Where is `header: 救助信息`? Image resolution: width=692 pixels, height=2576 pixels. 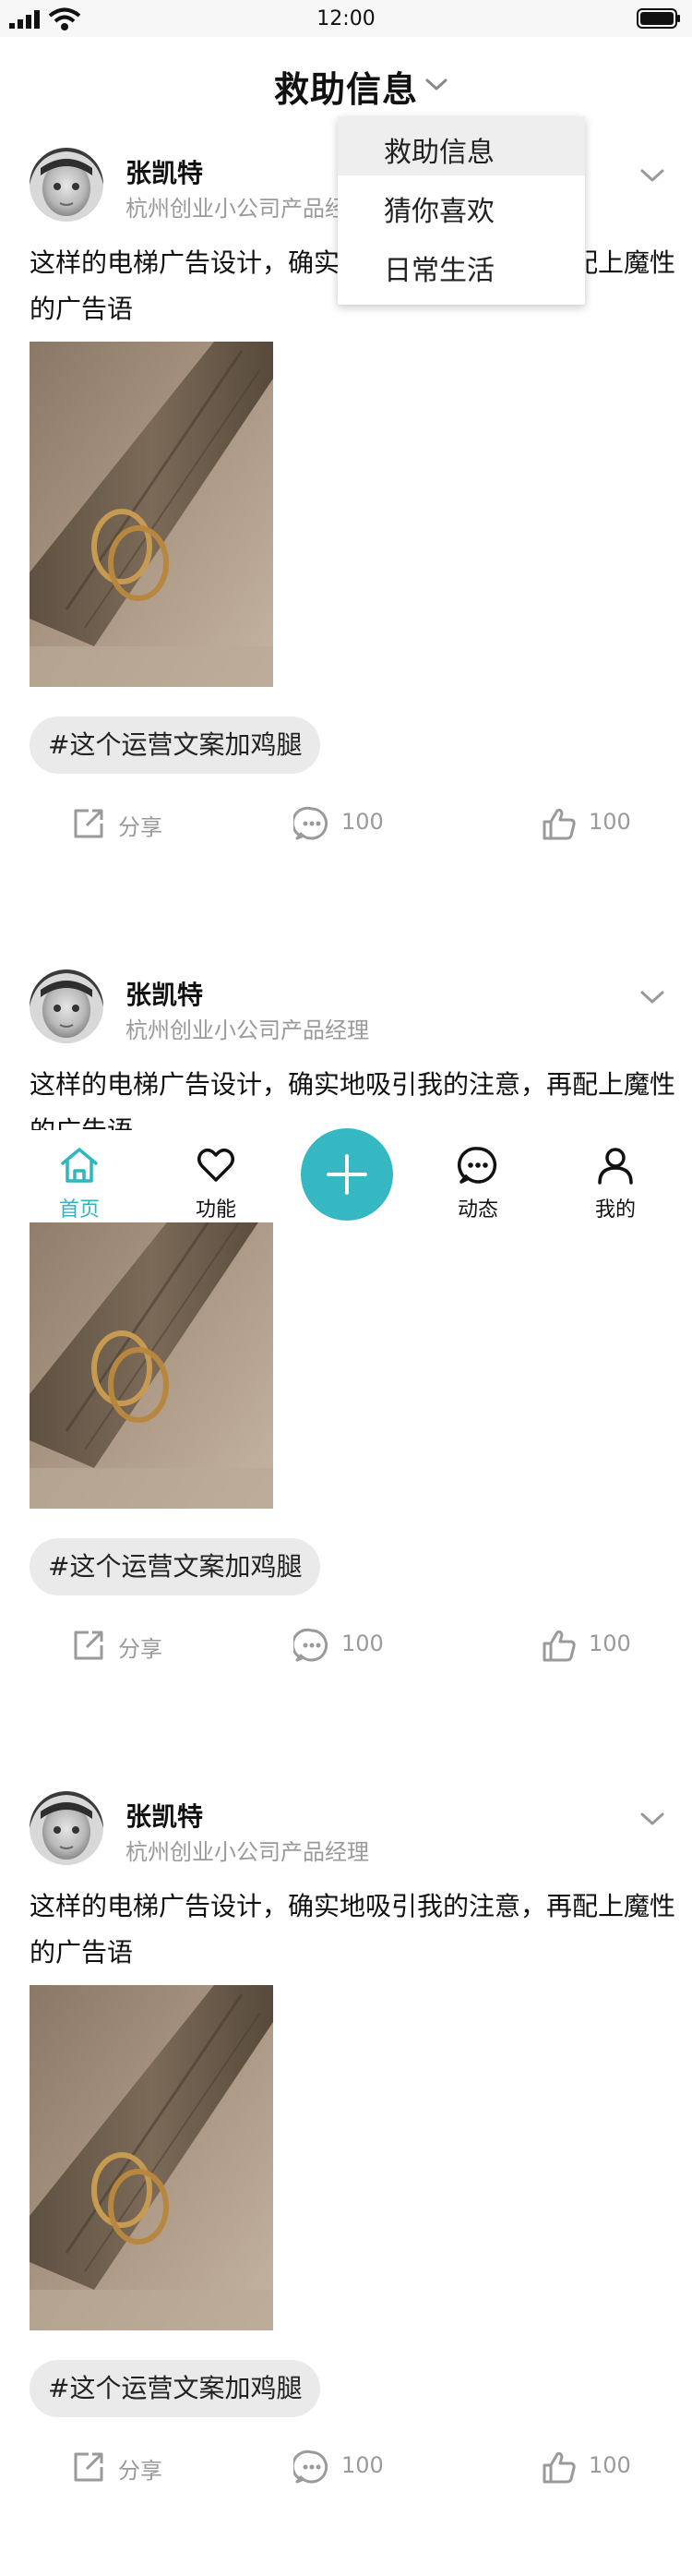 header: 救助信息 is located at coordinates (346, 83).